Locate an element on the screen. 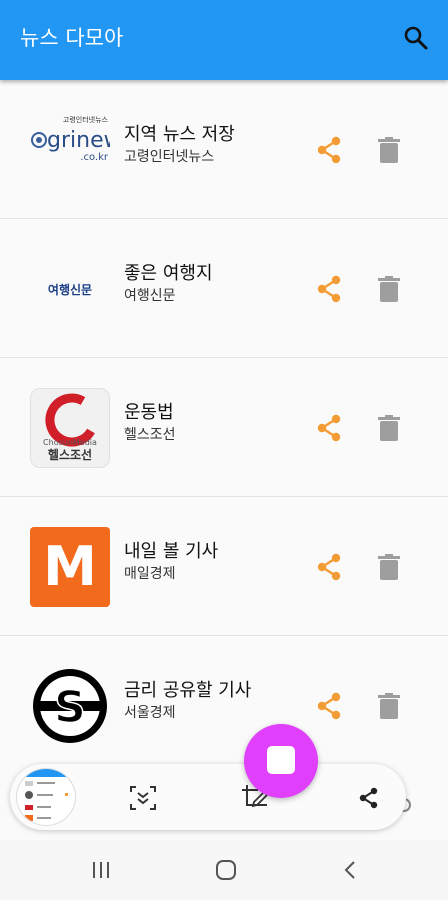 The width and height of the screenshot is (448, 900). grinews-logo-small: 고령인터넷뉴스 is located at coordinates (86, 119).